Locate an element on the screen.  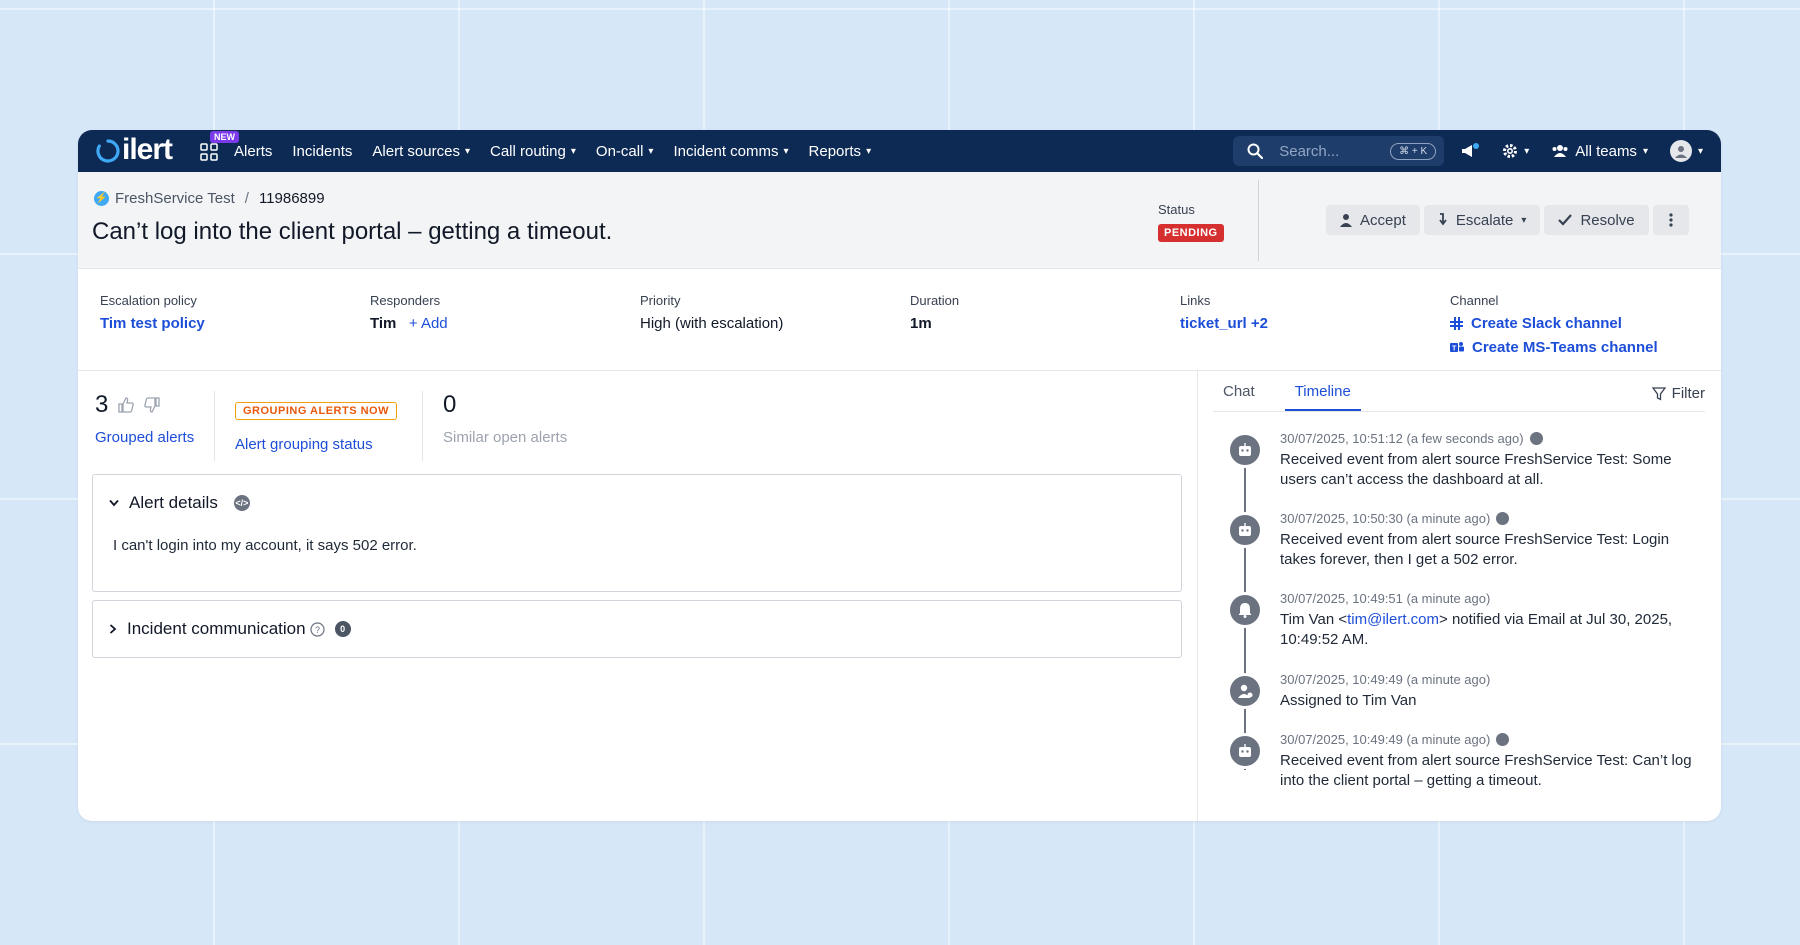
users-icon is located at coordinates (1560, 151).